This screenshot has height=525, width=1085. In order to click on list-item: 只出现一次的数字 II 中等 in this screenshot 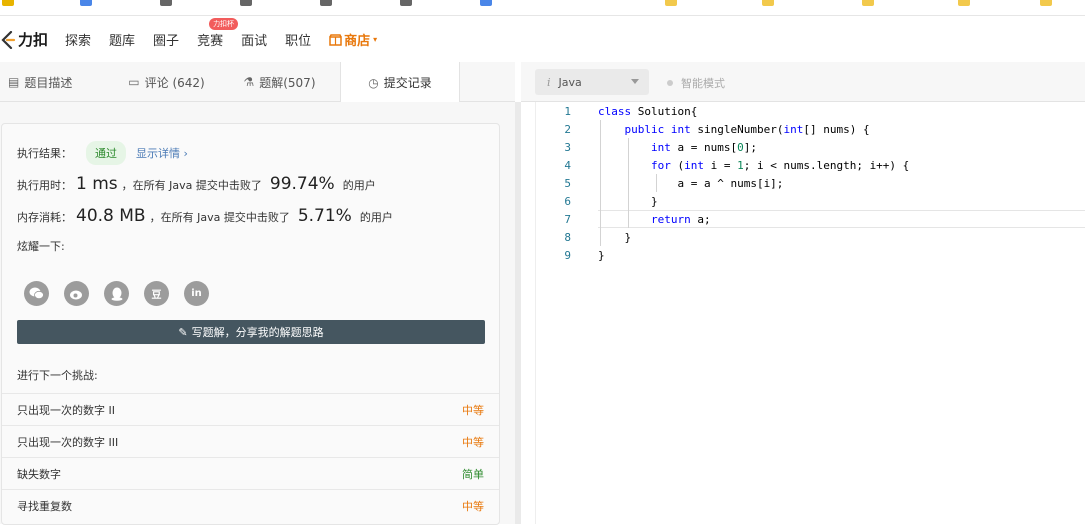, I will do `click(250, 409)`.